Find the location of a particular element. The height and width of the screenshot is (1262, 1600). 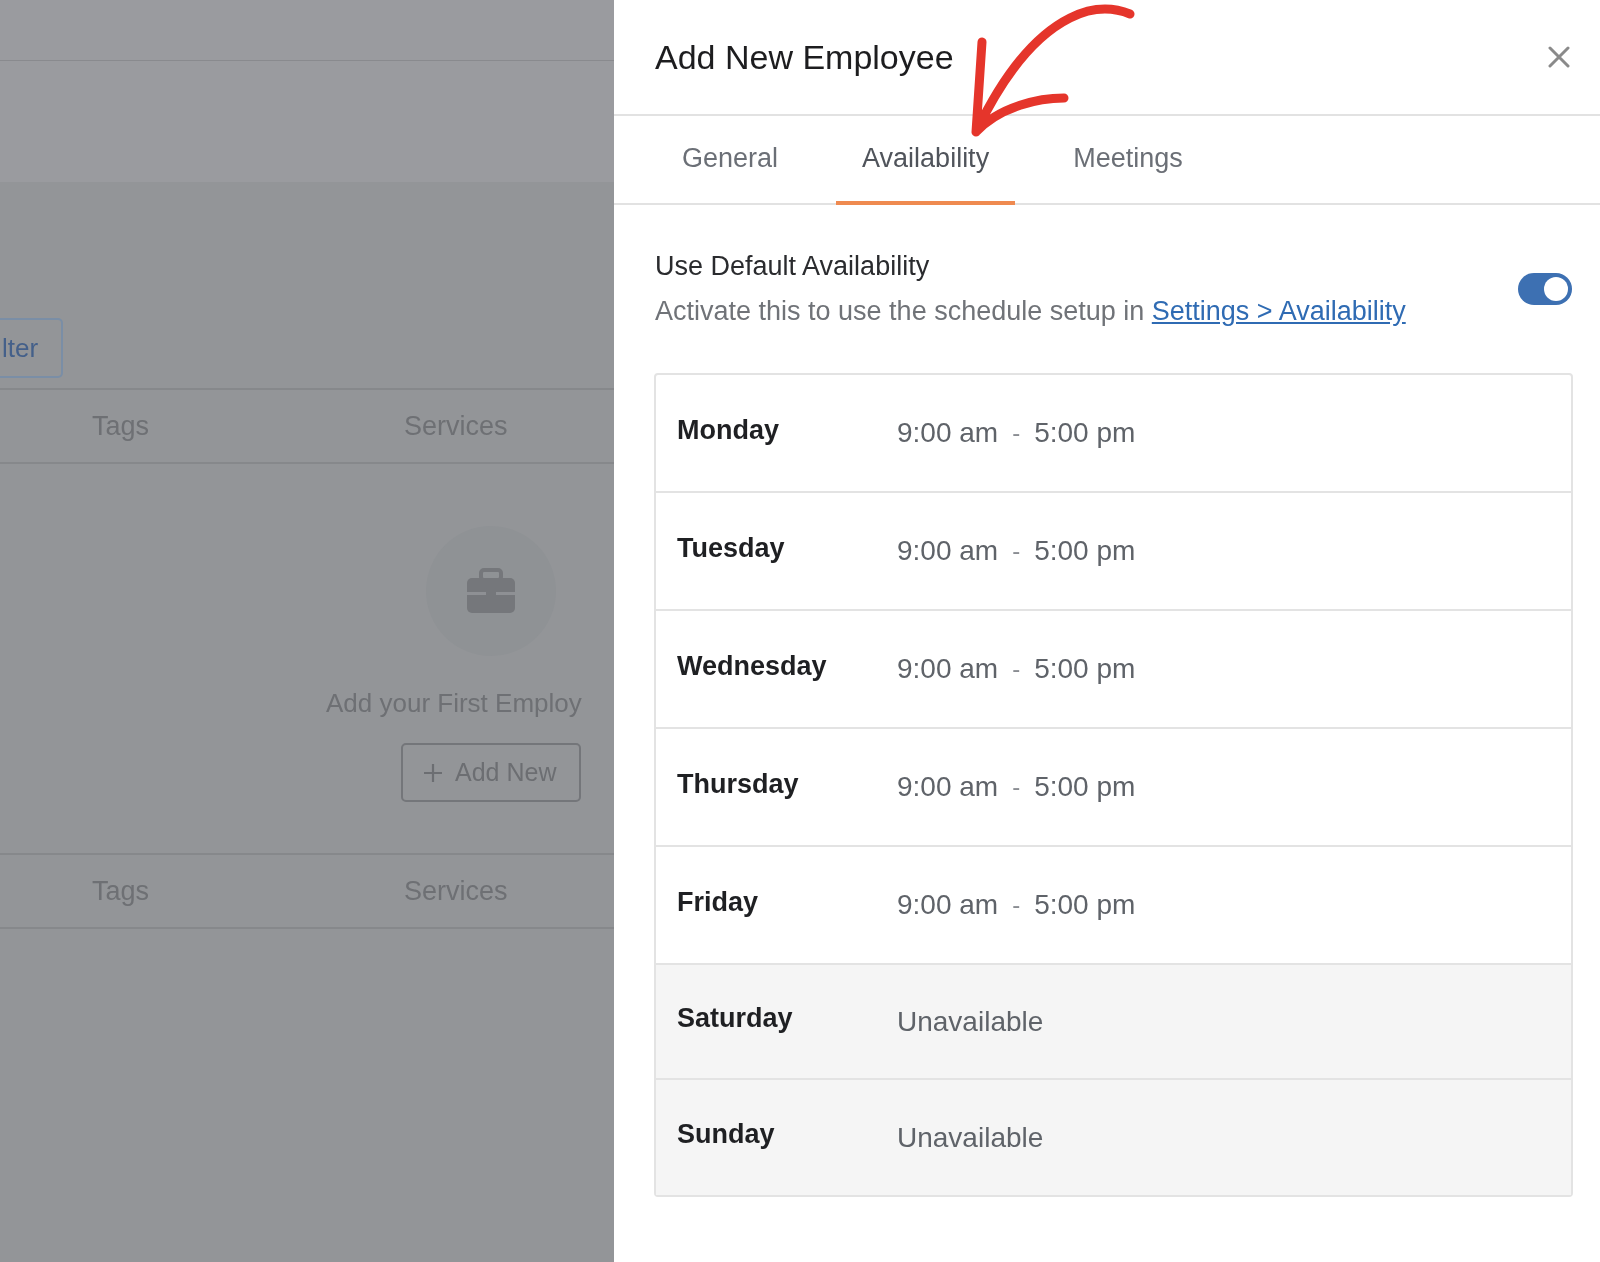

day-label: Wednesday is located at coordinates (752, 666).